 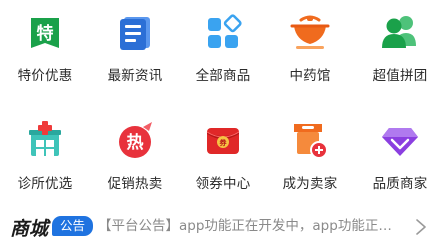 I want to click on become-seller-icon, so click(x=311, y=141).